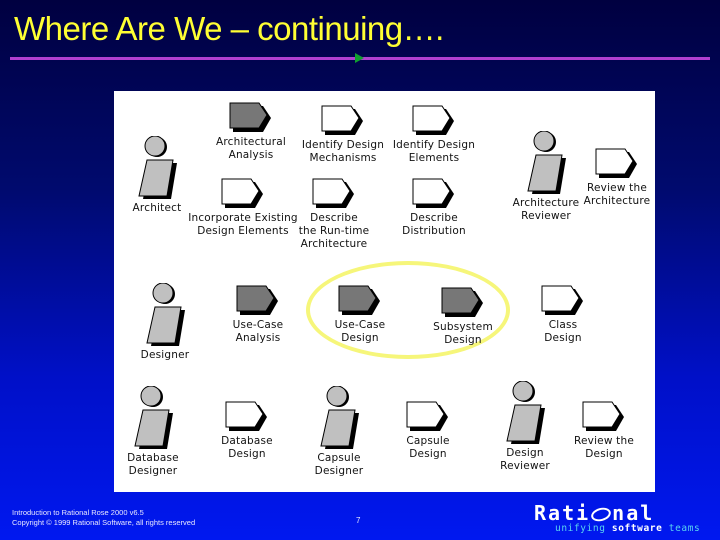 The height and width of the screenshot is (540, 720). I want to click on activity-label: Database Design, so click(247, 447).